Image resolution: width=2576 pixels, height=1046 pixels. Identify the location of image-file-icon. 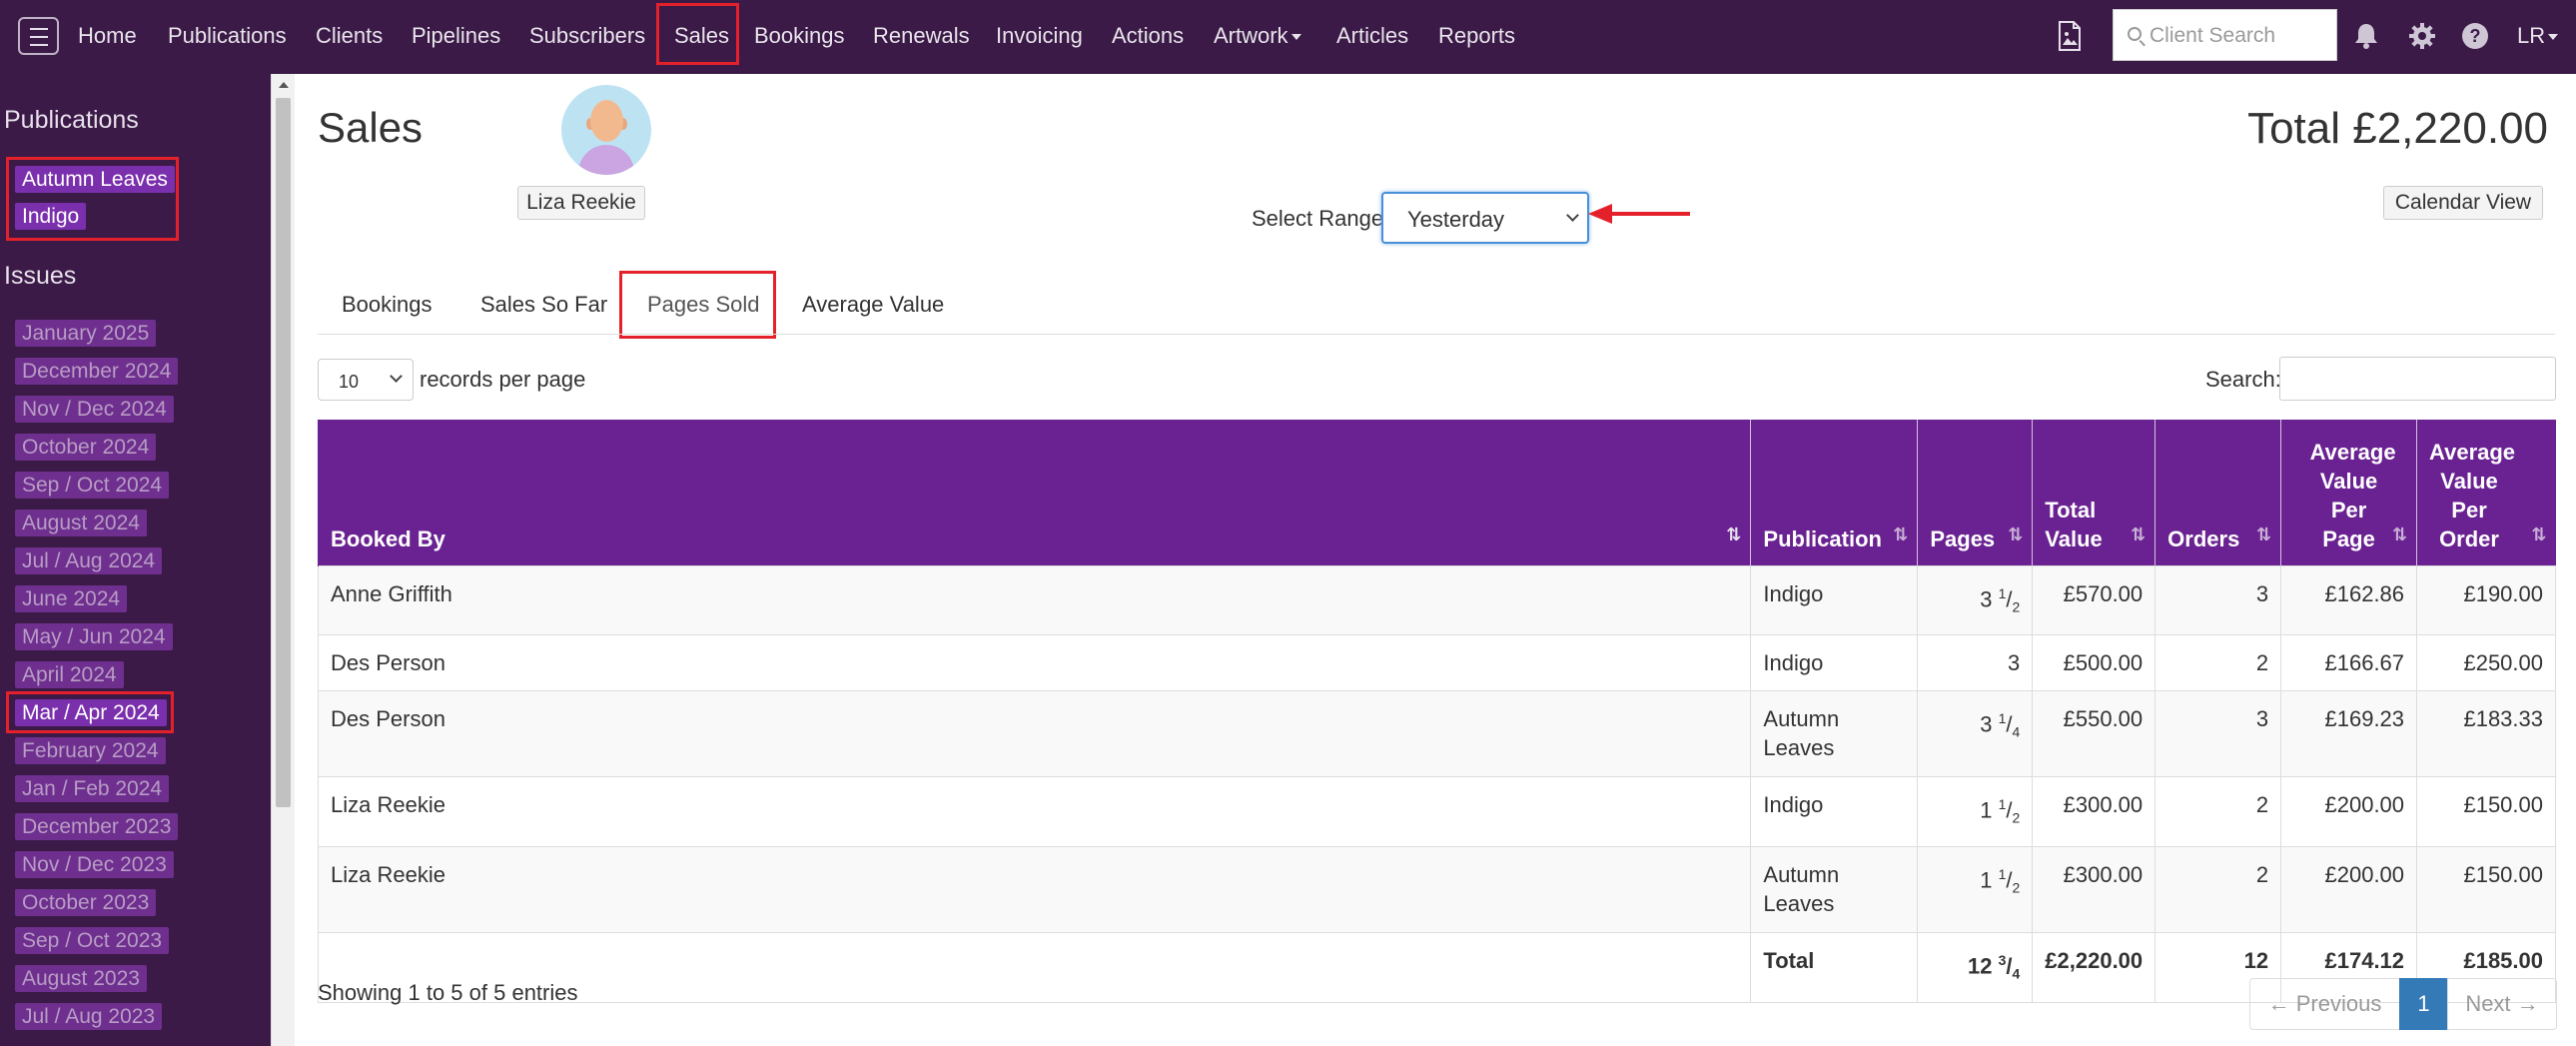
(2070, 38).